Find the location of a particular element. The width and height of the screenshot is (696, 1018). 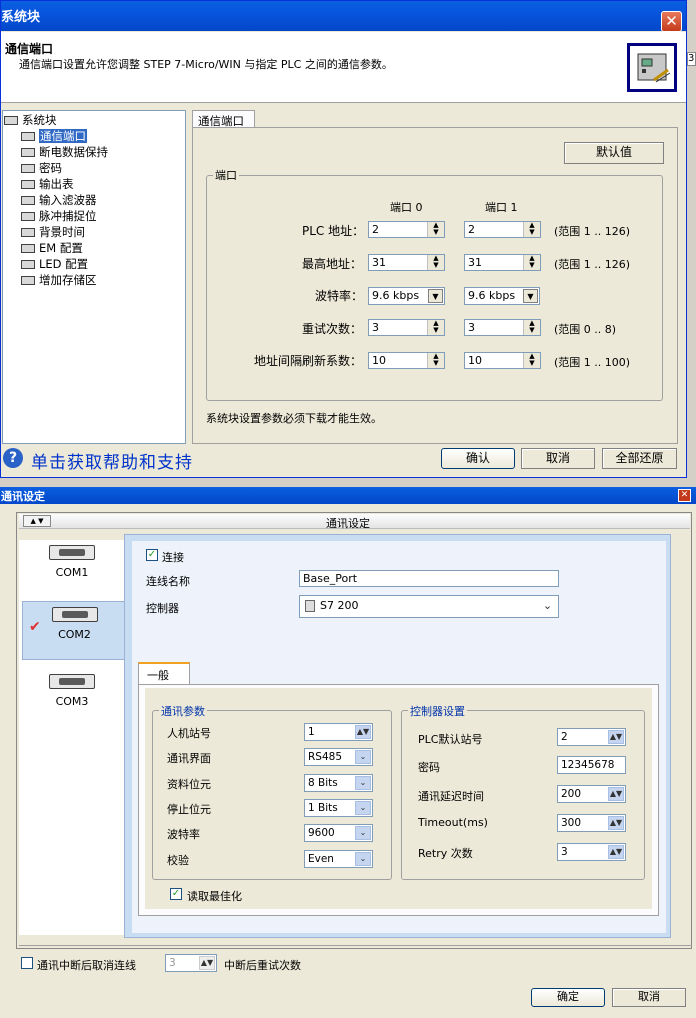

port1-gap-factor: 10 ▲ ▼ is located at coordinates (502, 360).